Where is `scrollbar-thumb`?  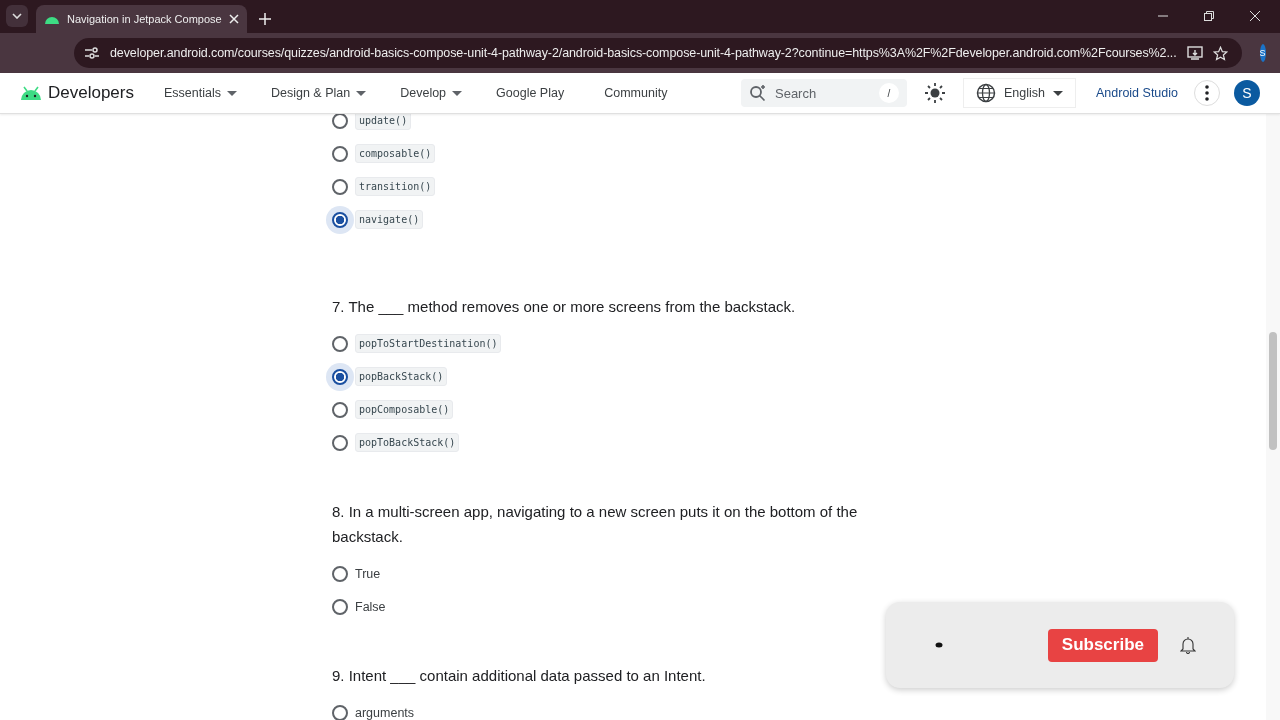
scrollbar-thumb is located at coordinates (1273, 391).